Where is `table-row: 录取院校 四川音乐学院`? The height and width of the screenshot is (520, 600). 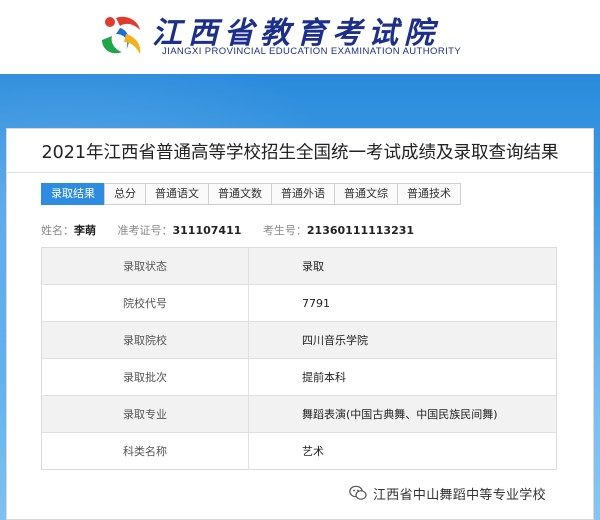
table-row: 录取院校 四川音乐学院 is located at coordinates (299, 340).